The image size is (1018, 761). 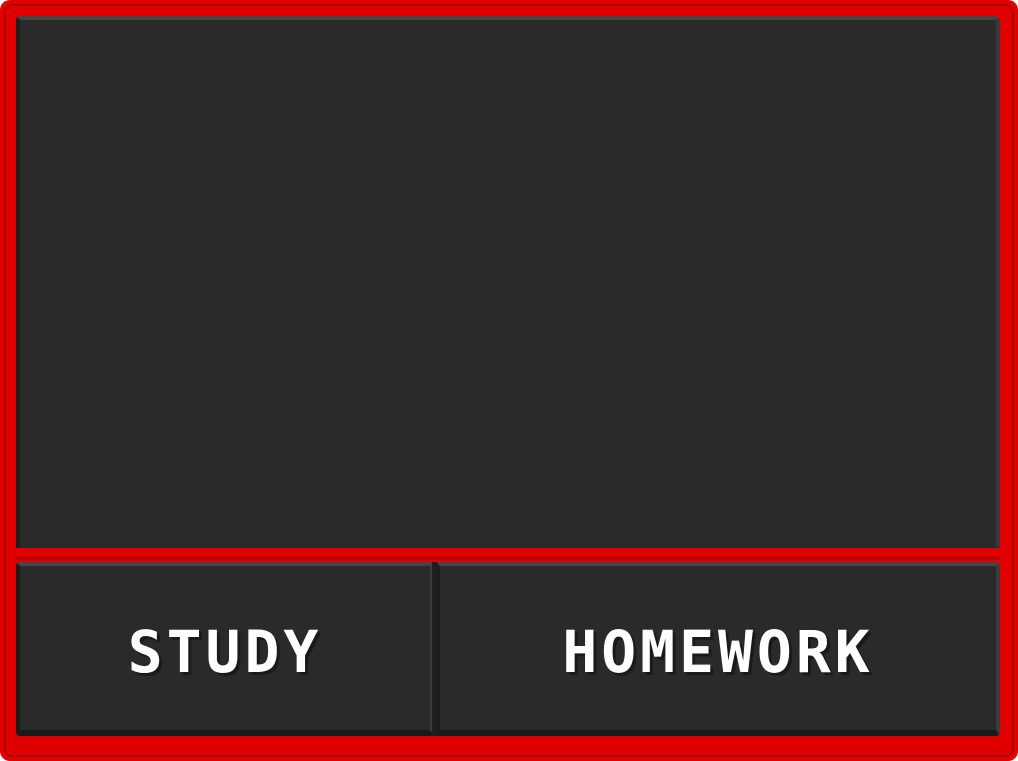 I want to click on panel-divider, so click(x=509, y=552).